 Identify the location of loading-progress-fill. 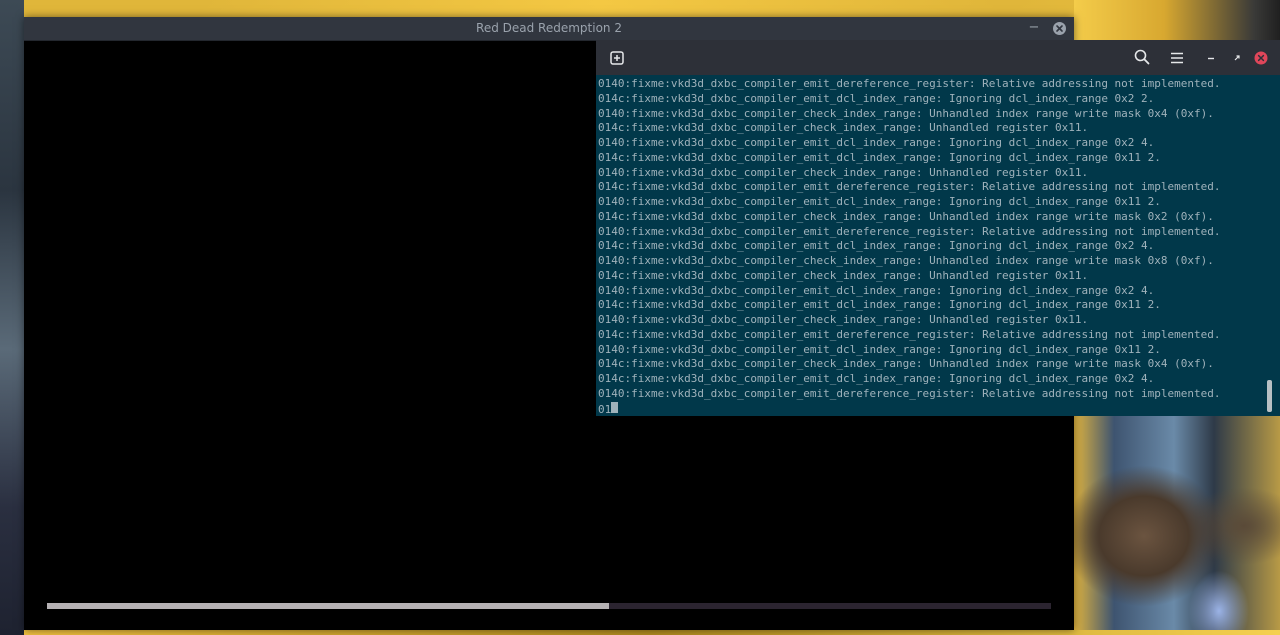
(328, 606).